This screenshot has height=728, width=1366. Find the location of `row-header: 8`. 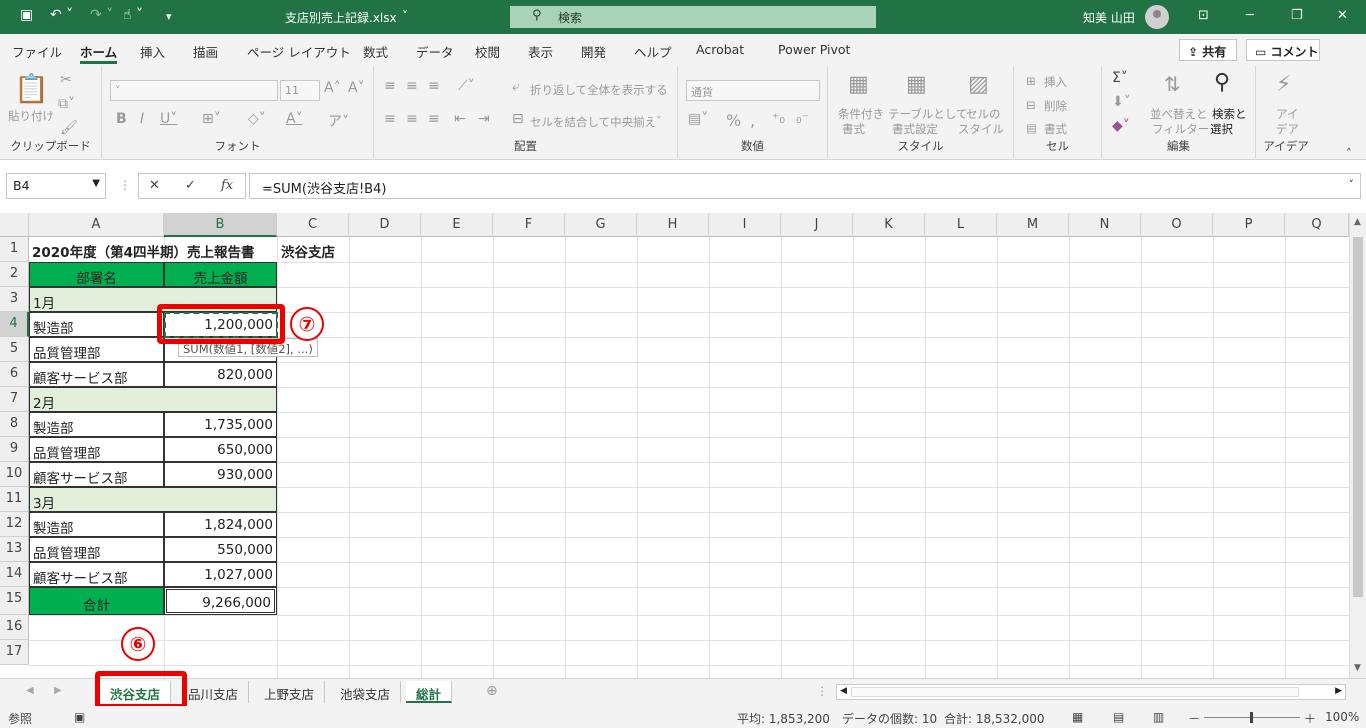

row-header: 8 is located at coordinates (14, 424).